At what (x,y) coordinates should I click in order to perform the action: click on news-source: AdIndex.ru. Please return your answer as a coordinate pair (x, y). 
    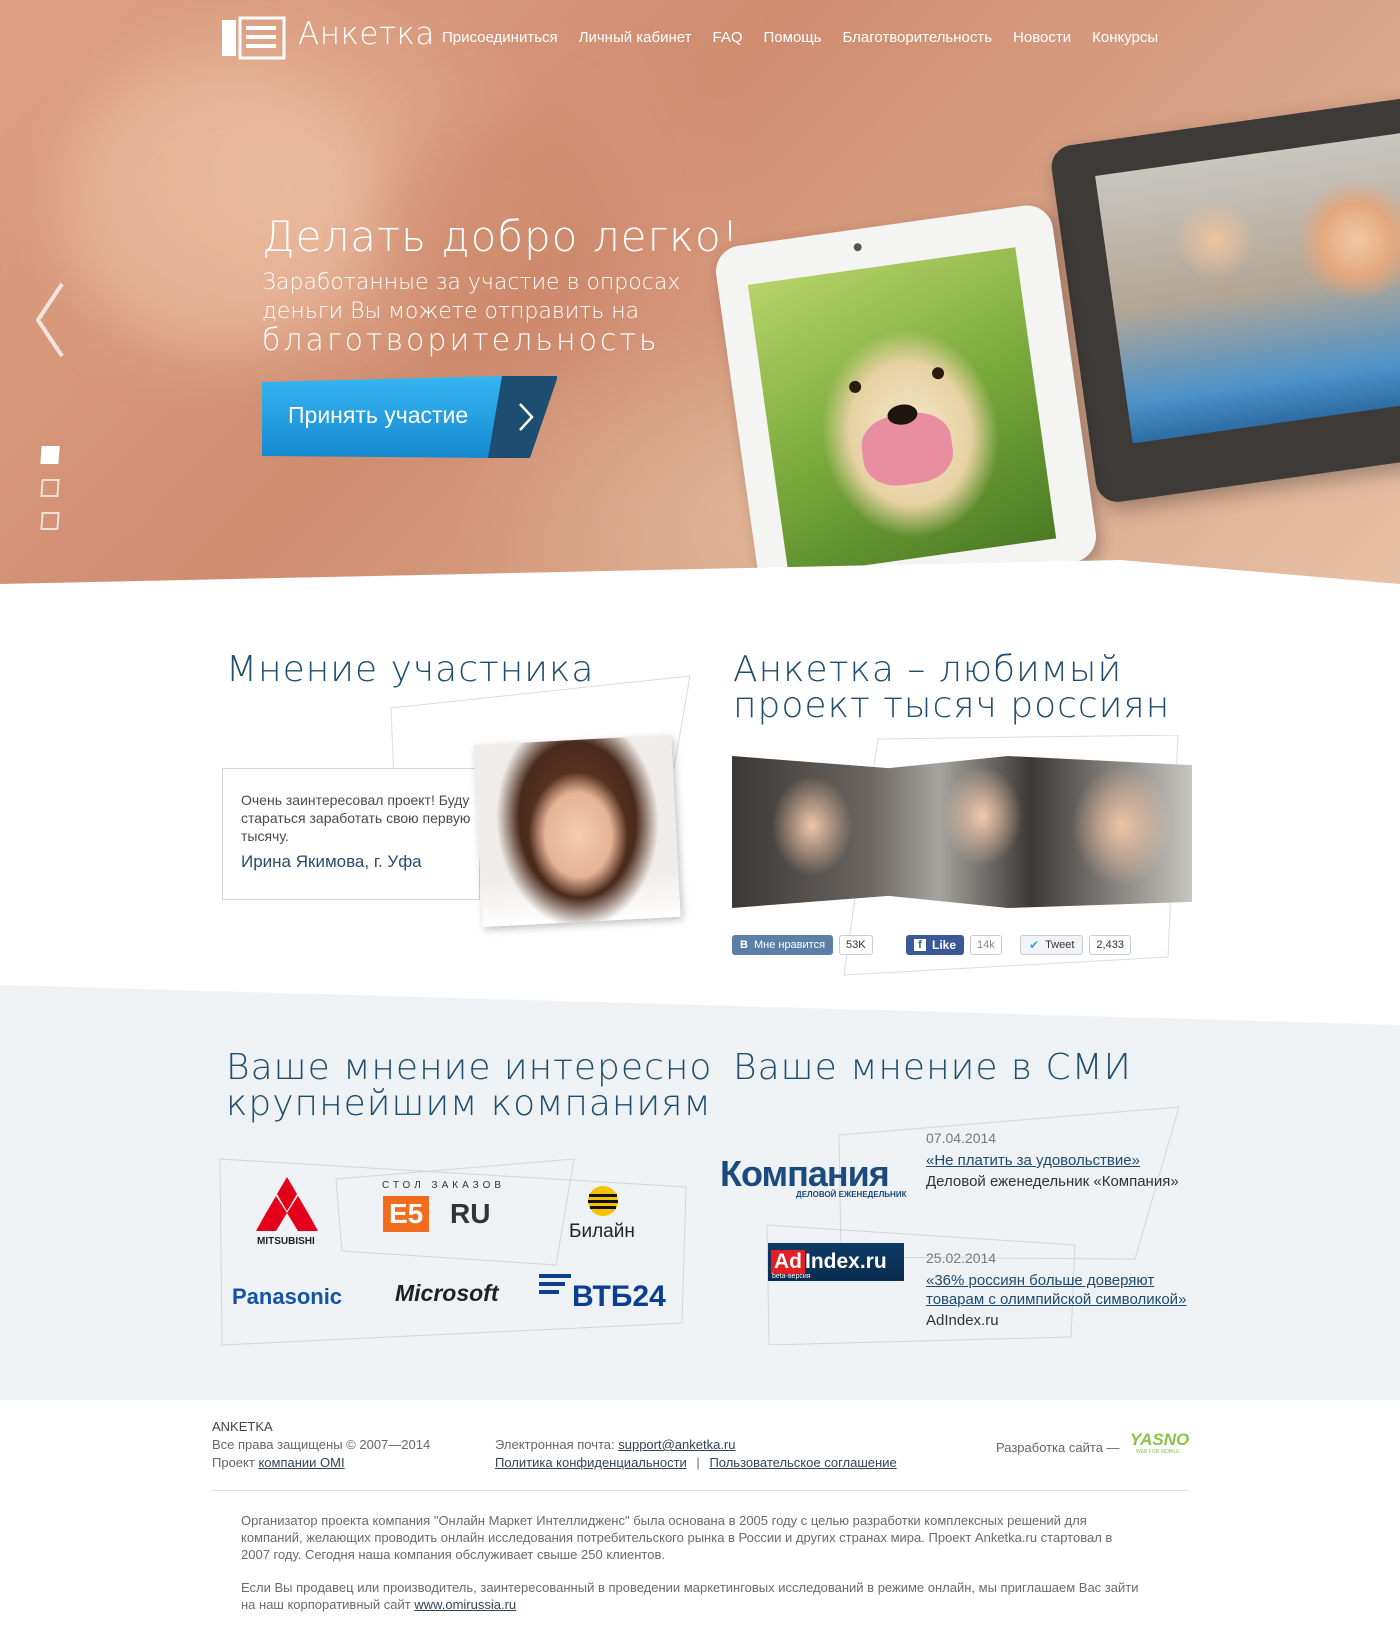
    Looking at the image, I should click on (962, 1320).